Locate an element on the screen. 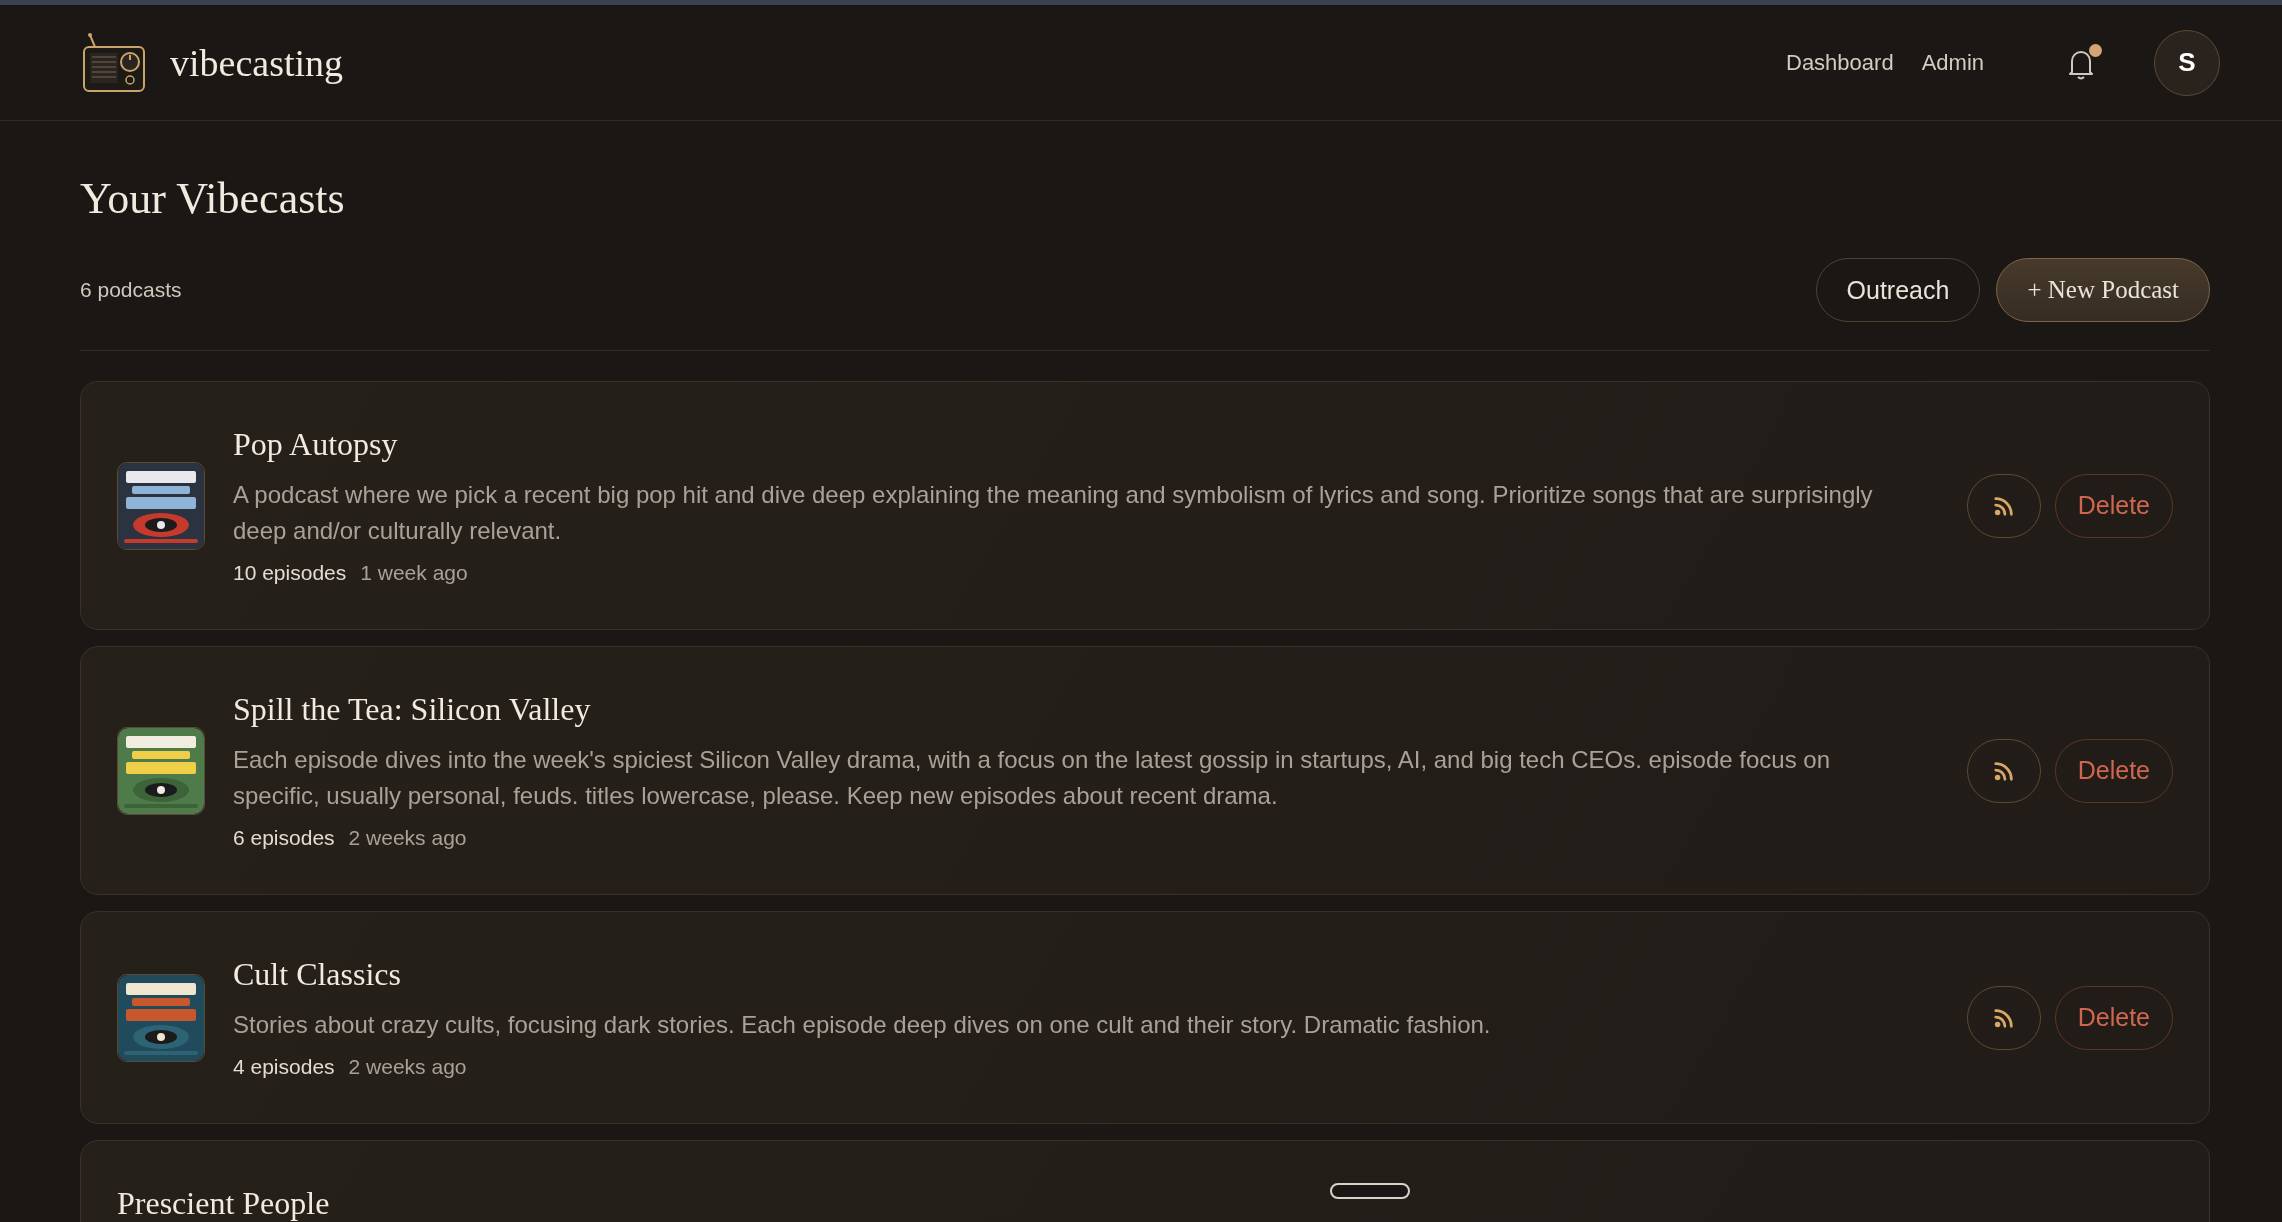 Image resolution: width=2282 pixels, height=1222 pixels. brand-name: vibecasting is located at coordinates (257, 62).